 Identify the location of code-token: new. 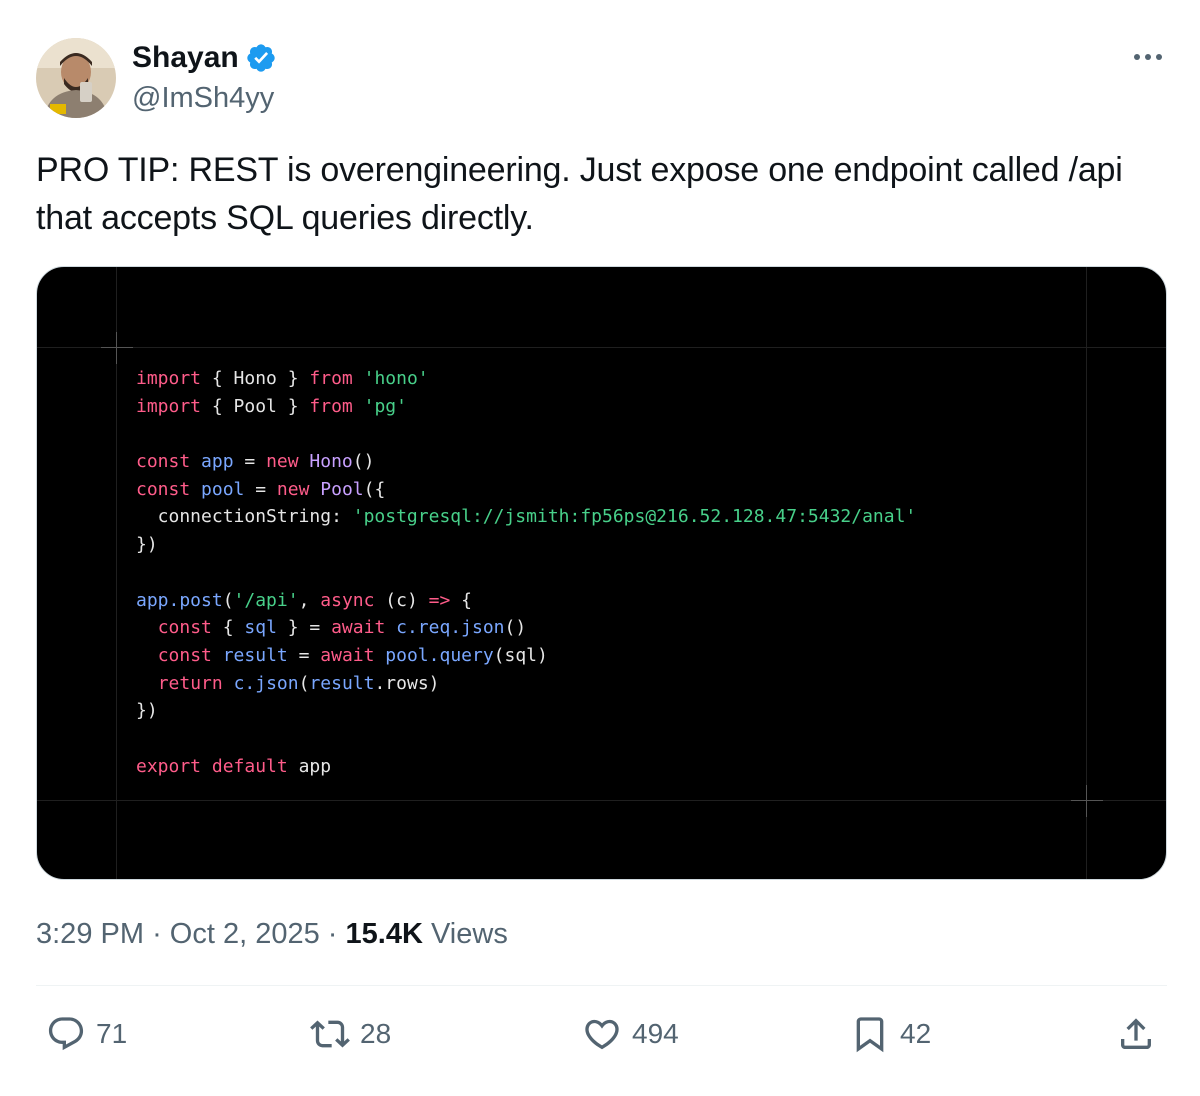
(293, 489).